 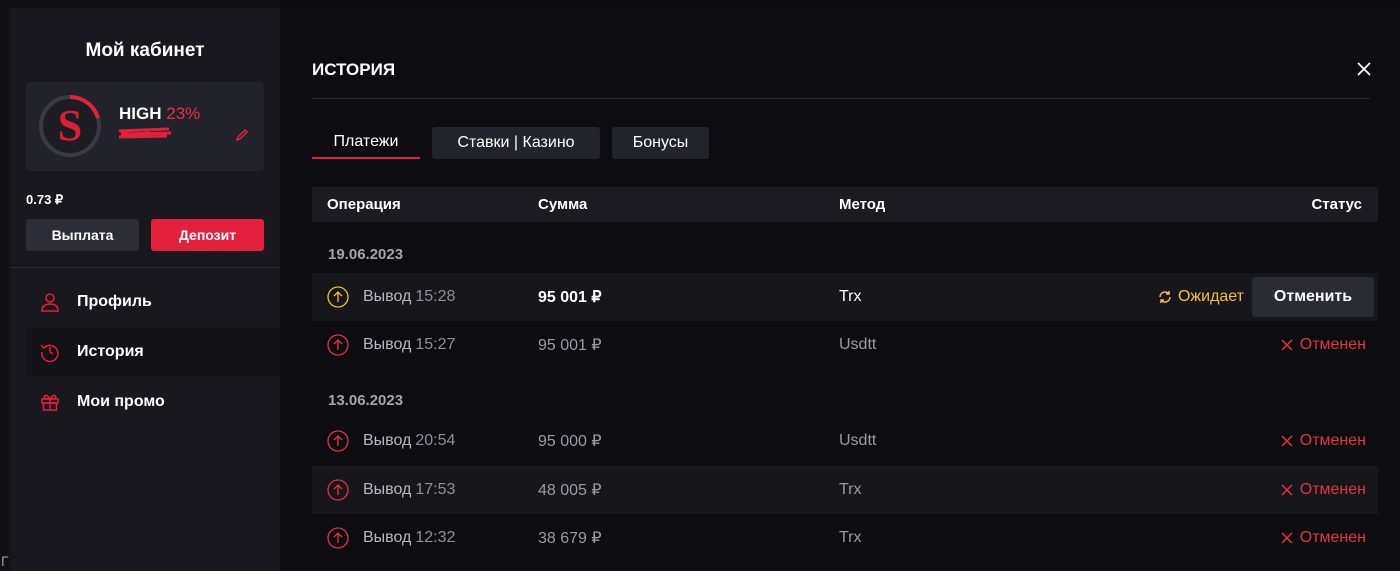 What do you see at coordinates (435, 296) in the screenshot?
I see `operation-time: 15:28` at bounding box center [435, 296].